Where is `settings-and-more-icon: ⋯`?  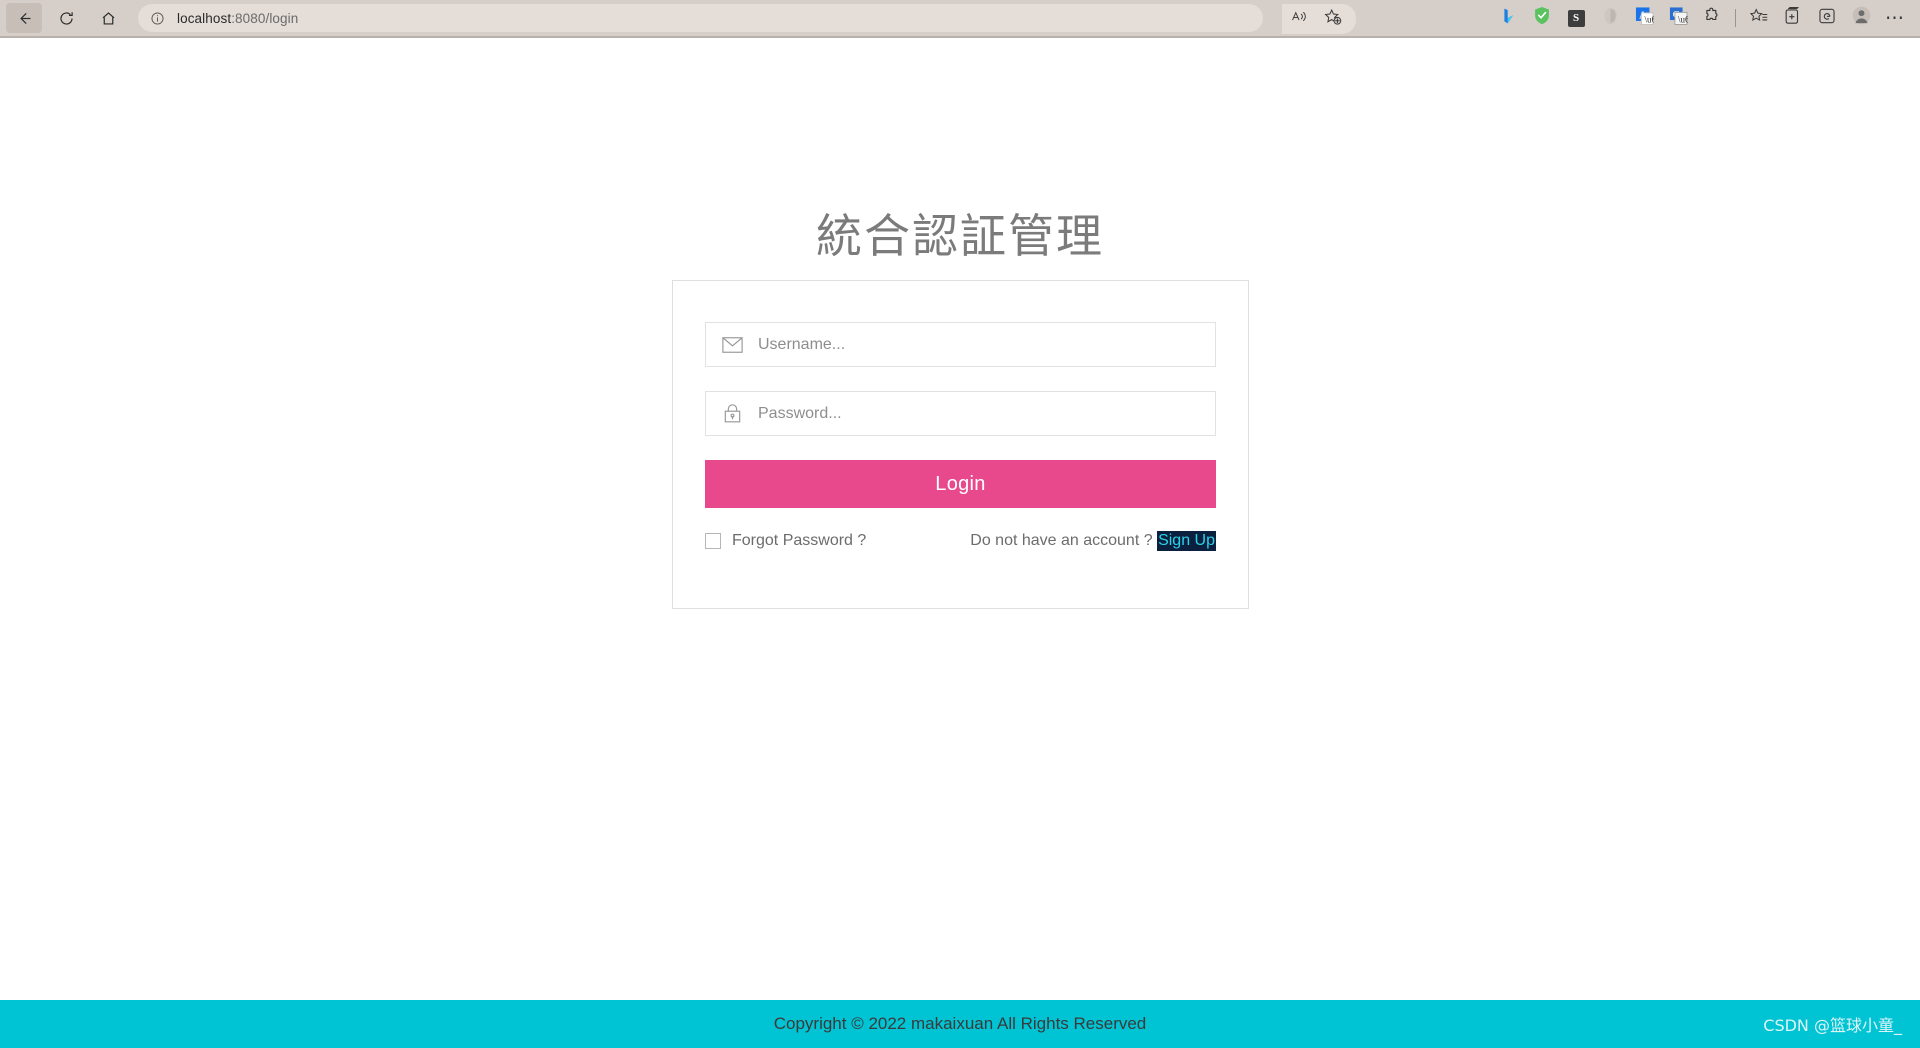
settings-and-more-icon: ⋯ is located at coordinates (1895, 18).